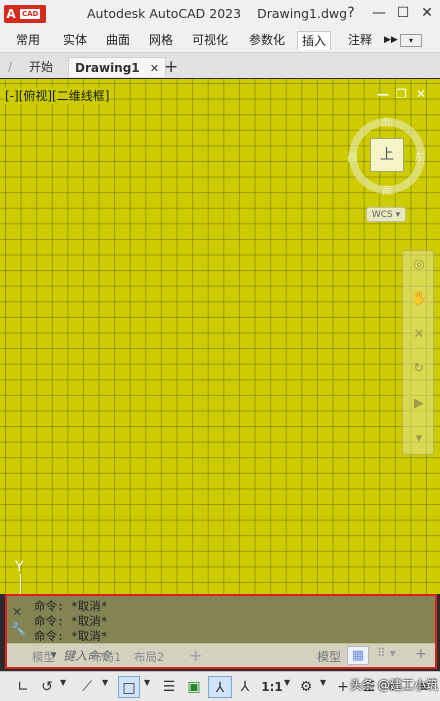  I want to click on isodraft-icon: ⟋, so click(87, 687).